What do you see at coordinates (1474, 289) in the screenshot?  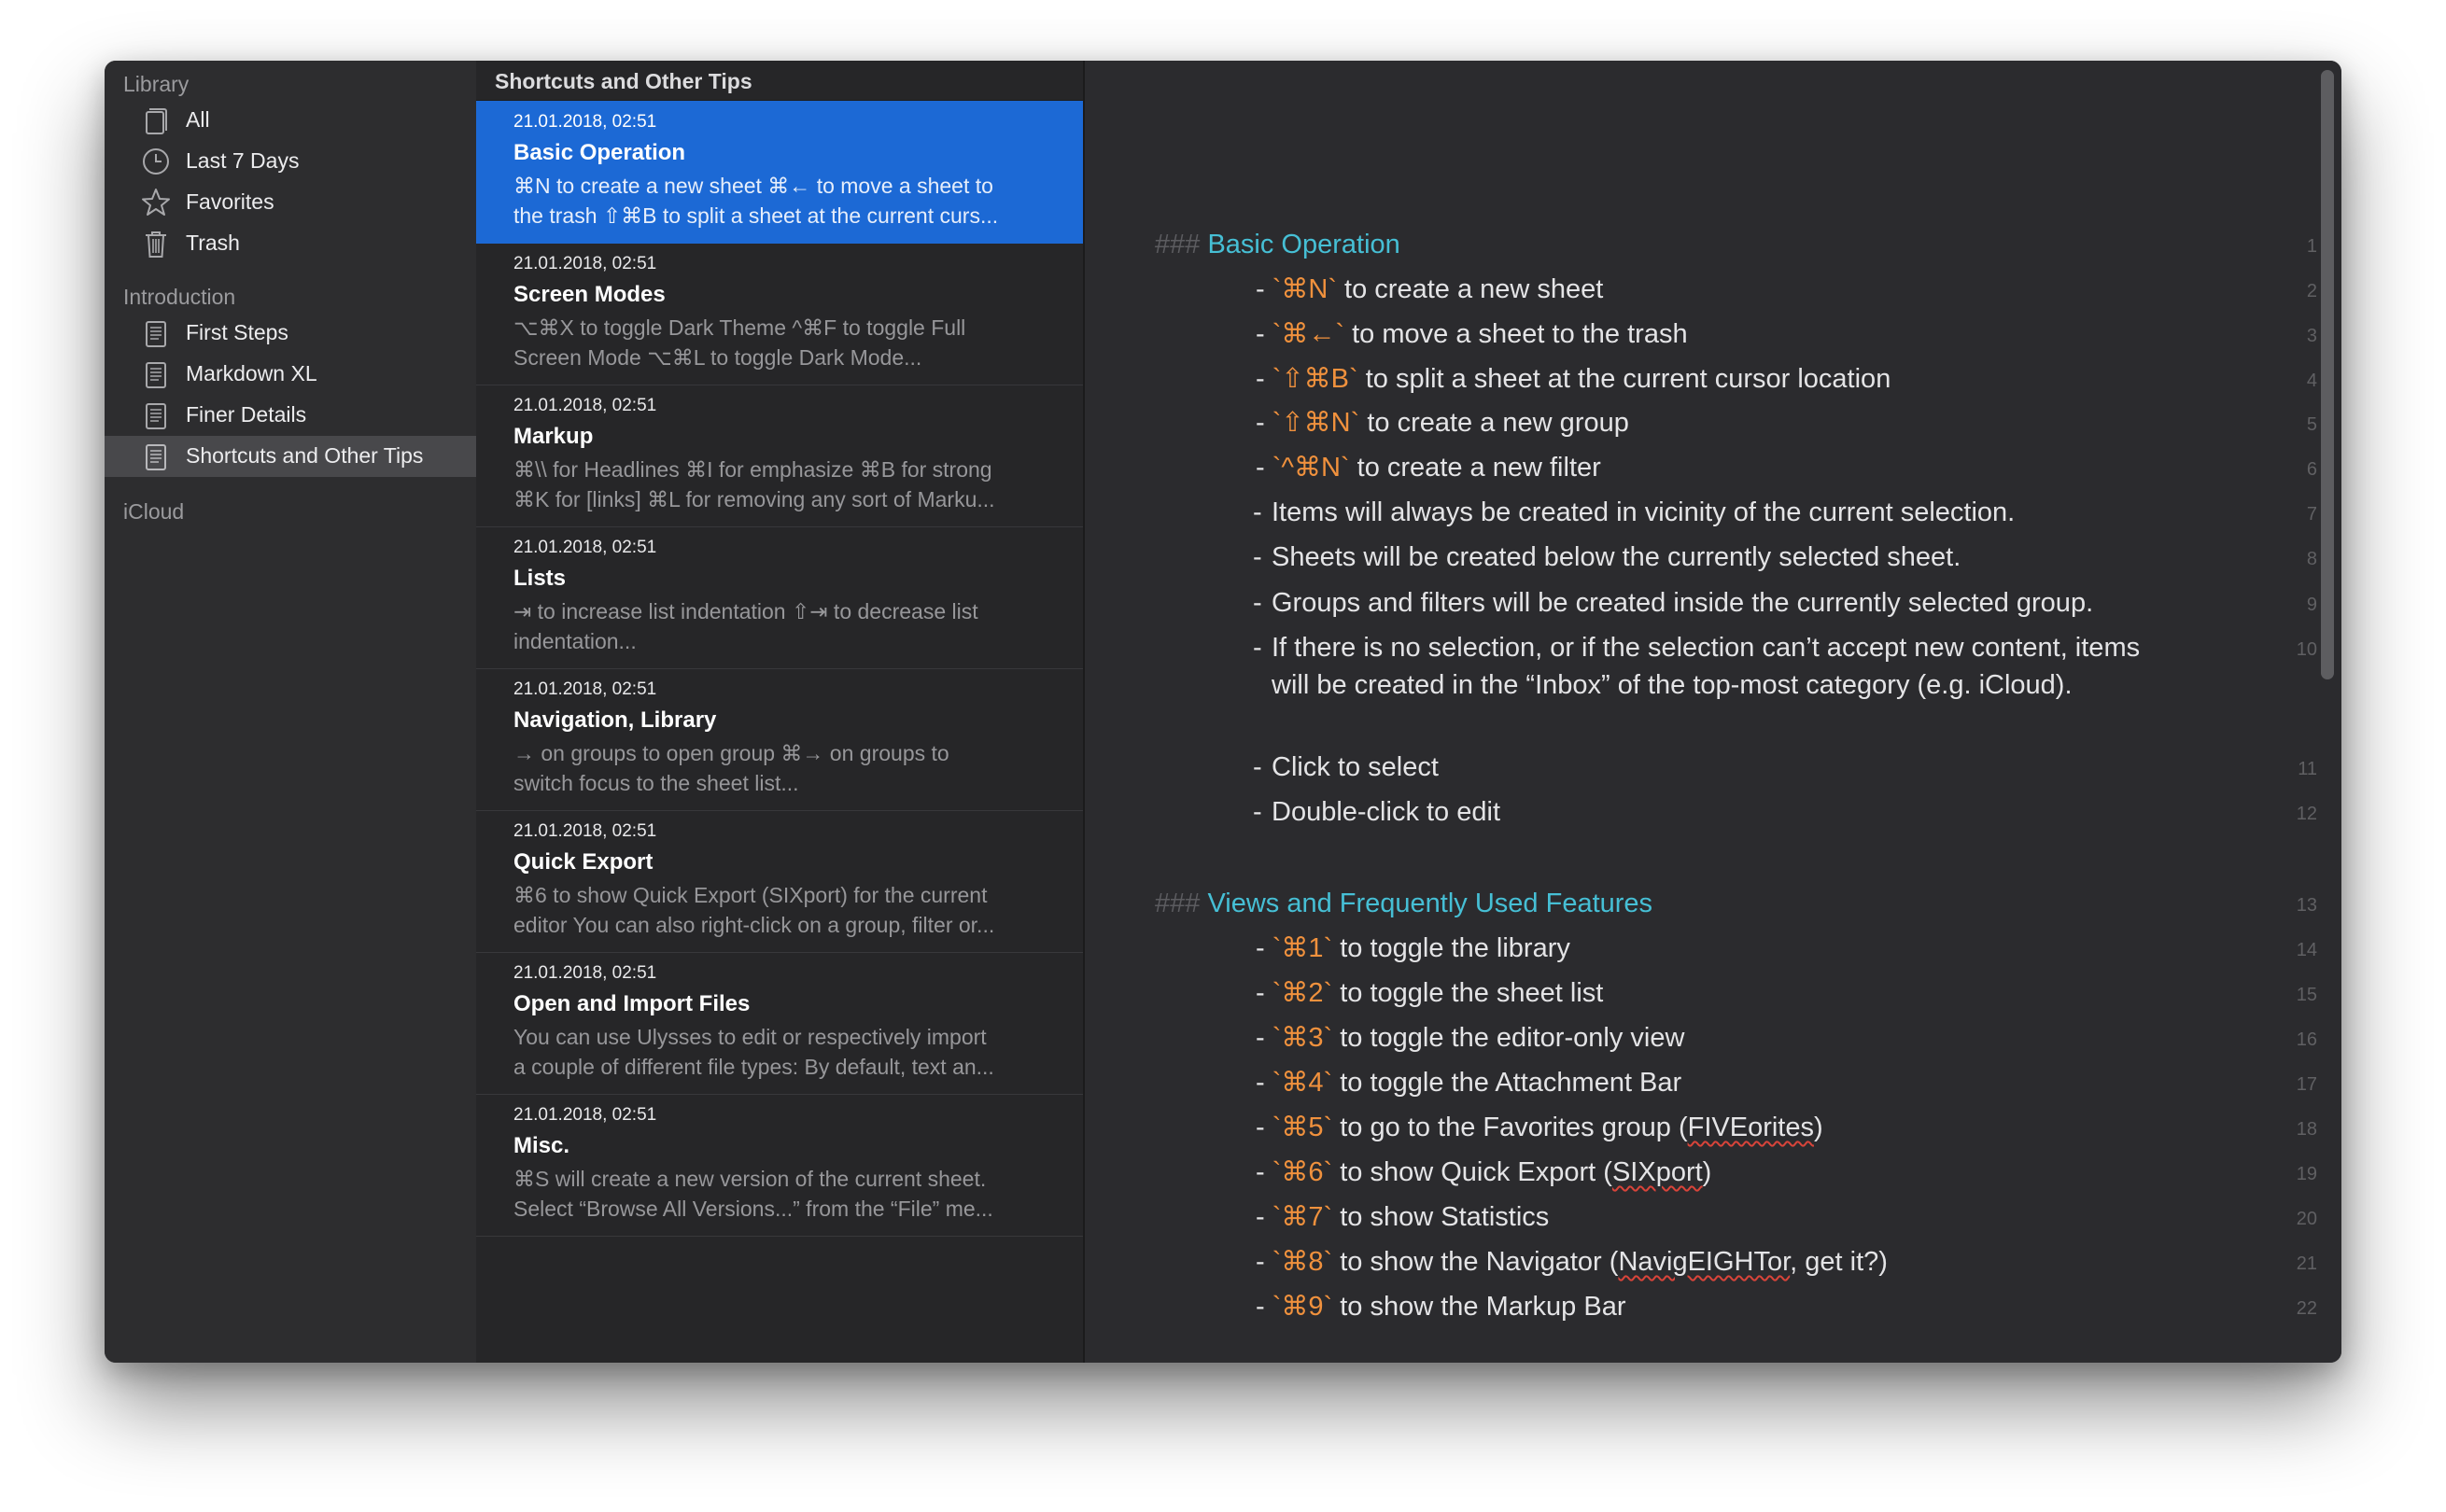 I see `line-text: to create a new sheet` at bounding box center [1474, 289].